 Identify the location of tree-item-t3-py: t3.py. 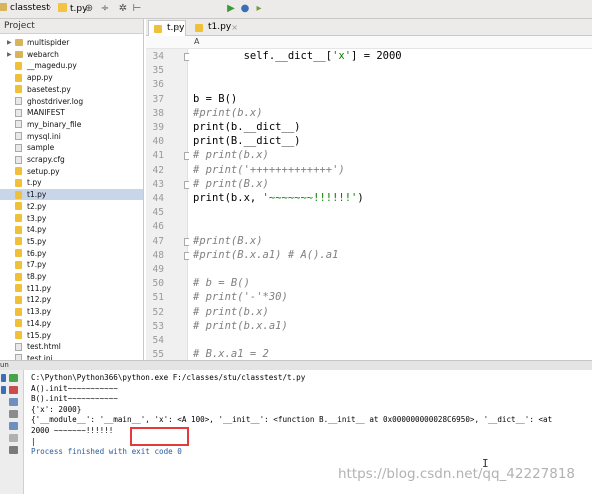
(71, 218).